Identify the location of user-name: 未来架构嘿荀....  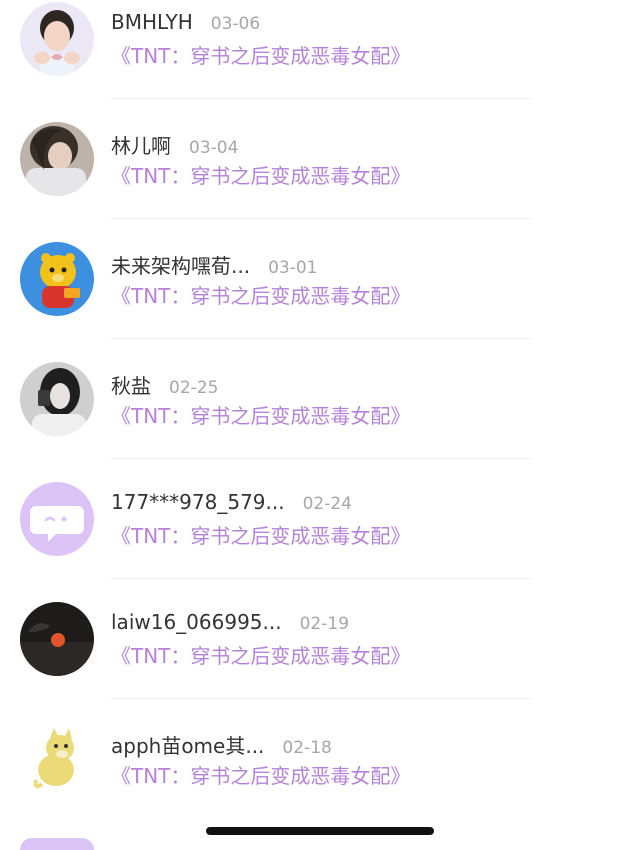
(180, 264).